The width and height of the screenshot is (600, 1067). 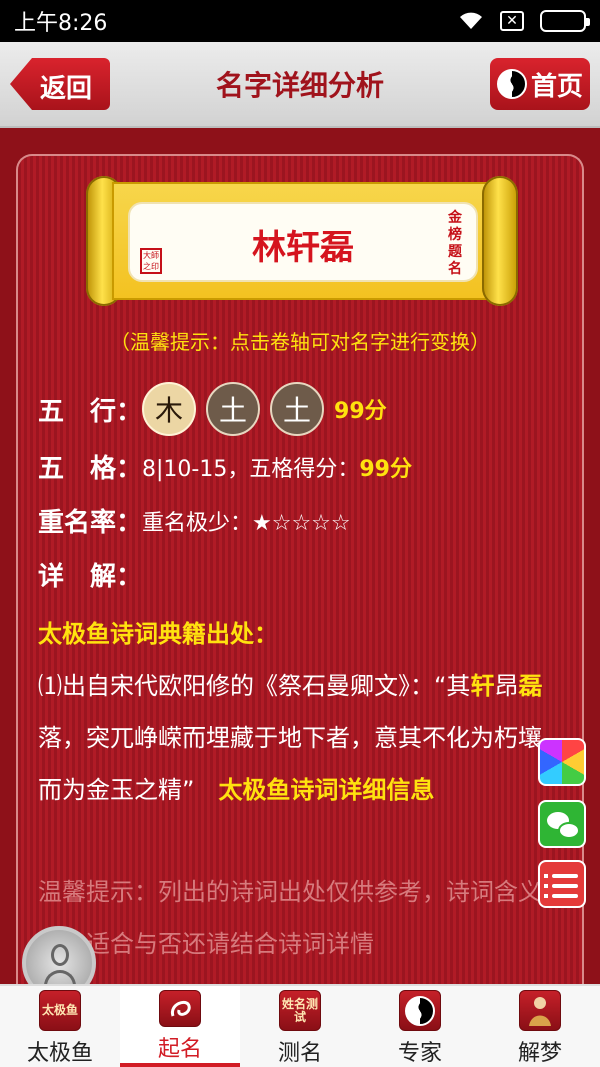 I want to click on poem-highlight: 轩, so click(x=482, y=686).